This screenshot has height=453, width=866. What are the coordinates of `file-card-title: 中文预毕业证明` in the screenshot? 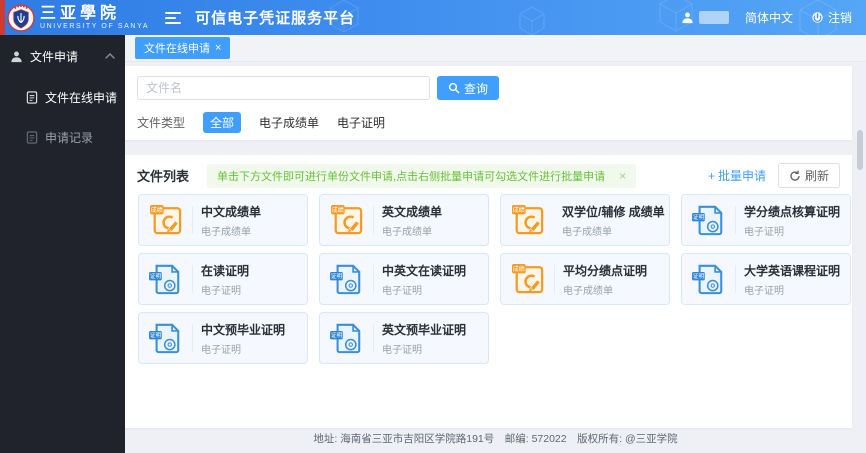 It's located at (243, 329).